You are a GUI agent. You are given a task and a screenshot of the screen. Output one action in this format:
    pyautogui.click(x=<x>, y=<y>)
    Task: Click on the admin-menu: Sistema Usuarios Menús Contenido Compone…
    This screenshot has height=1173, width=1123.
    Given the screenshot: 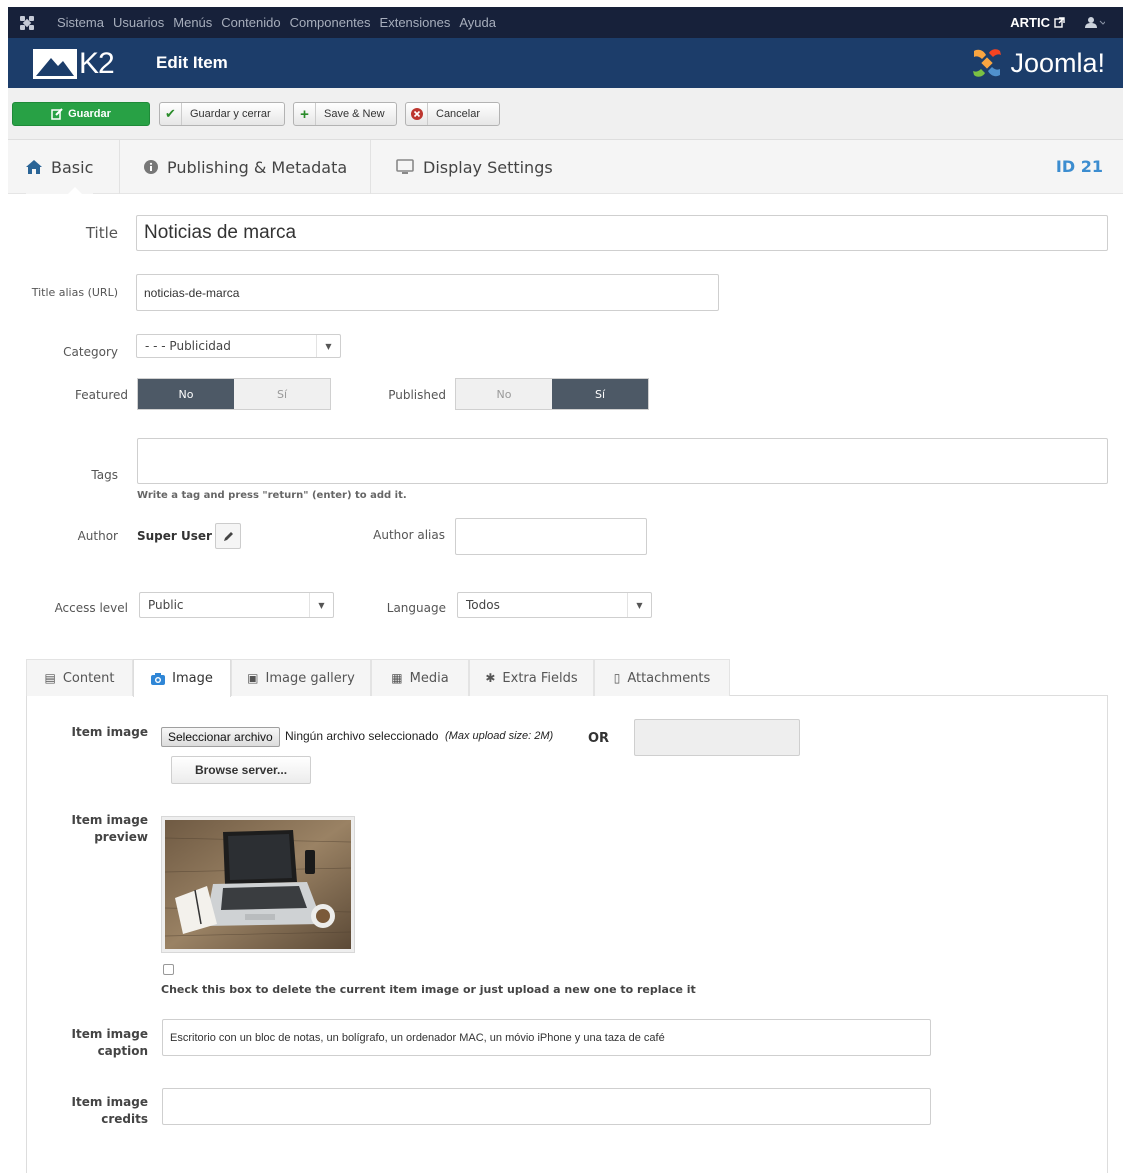 What is the action you would take?
    pyautogui.click(x=281, y=22)
    